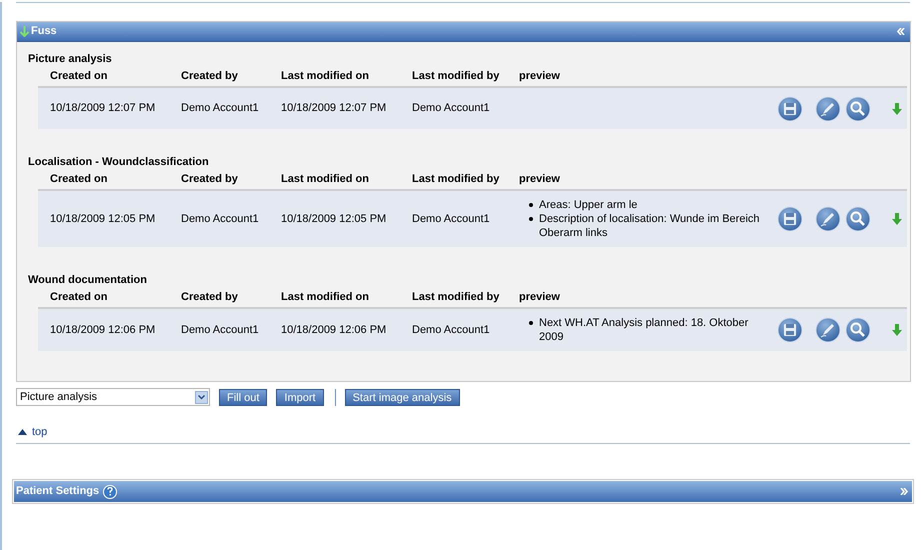 The width and height of the screenshot is (923, 550). I want to click on help-icon, so click(110, 491).